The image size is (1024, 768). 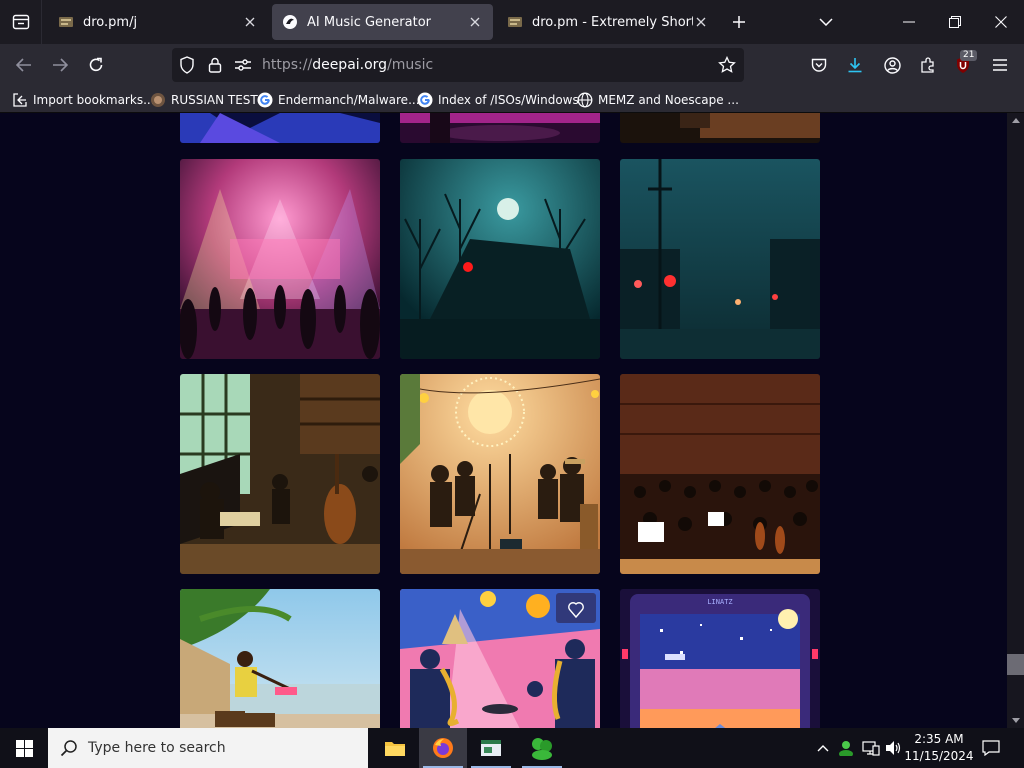 I want to click on extensions-count-badge: 21, so click(x=969, y=55).